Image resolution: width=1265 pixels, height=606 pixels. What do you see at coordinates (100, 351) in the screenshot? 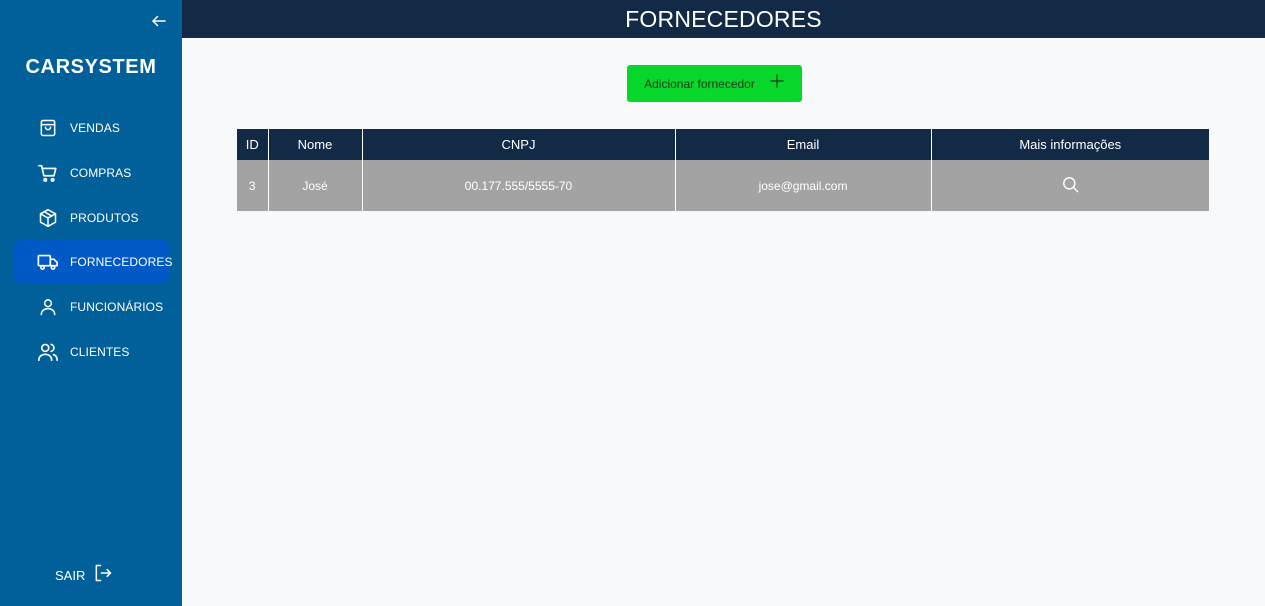
I see `sidebar-item-label: CLIENTES` at bounding box center [100, 351].